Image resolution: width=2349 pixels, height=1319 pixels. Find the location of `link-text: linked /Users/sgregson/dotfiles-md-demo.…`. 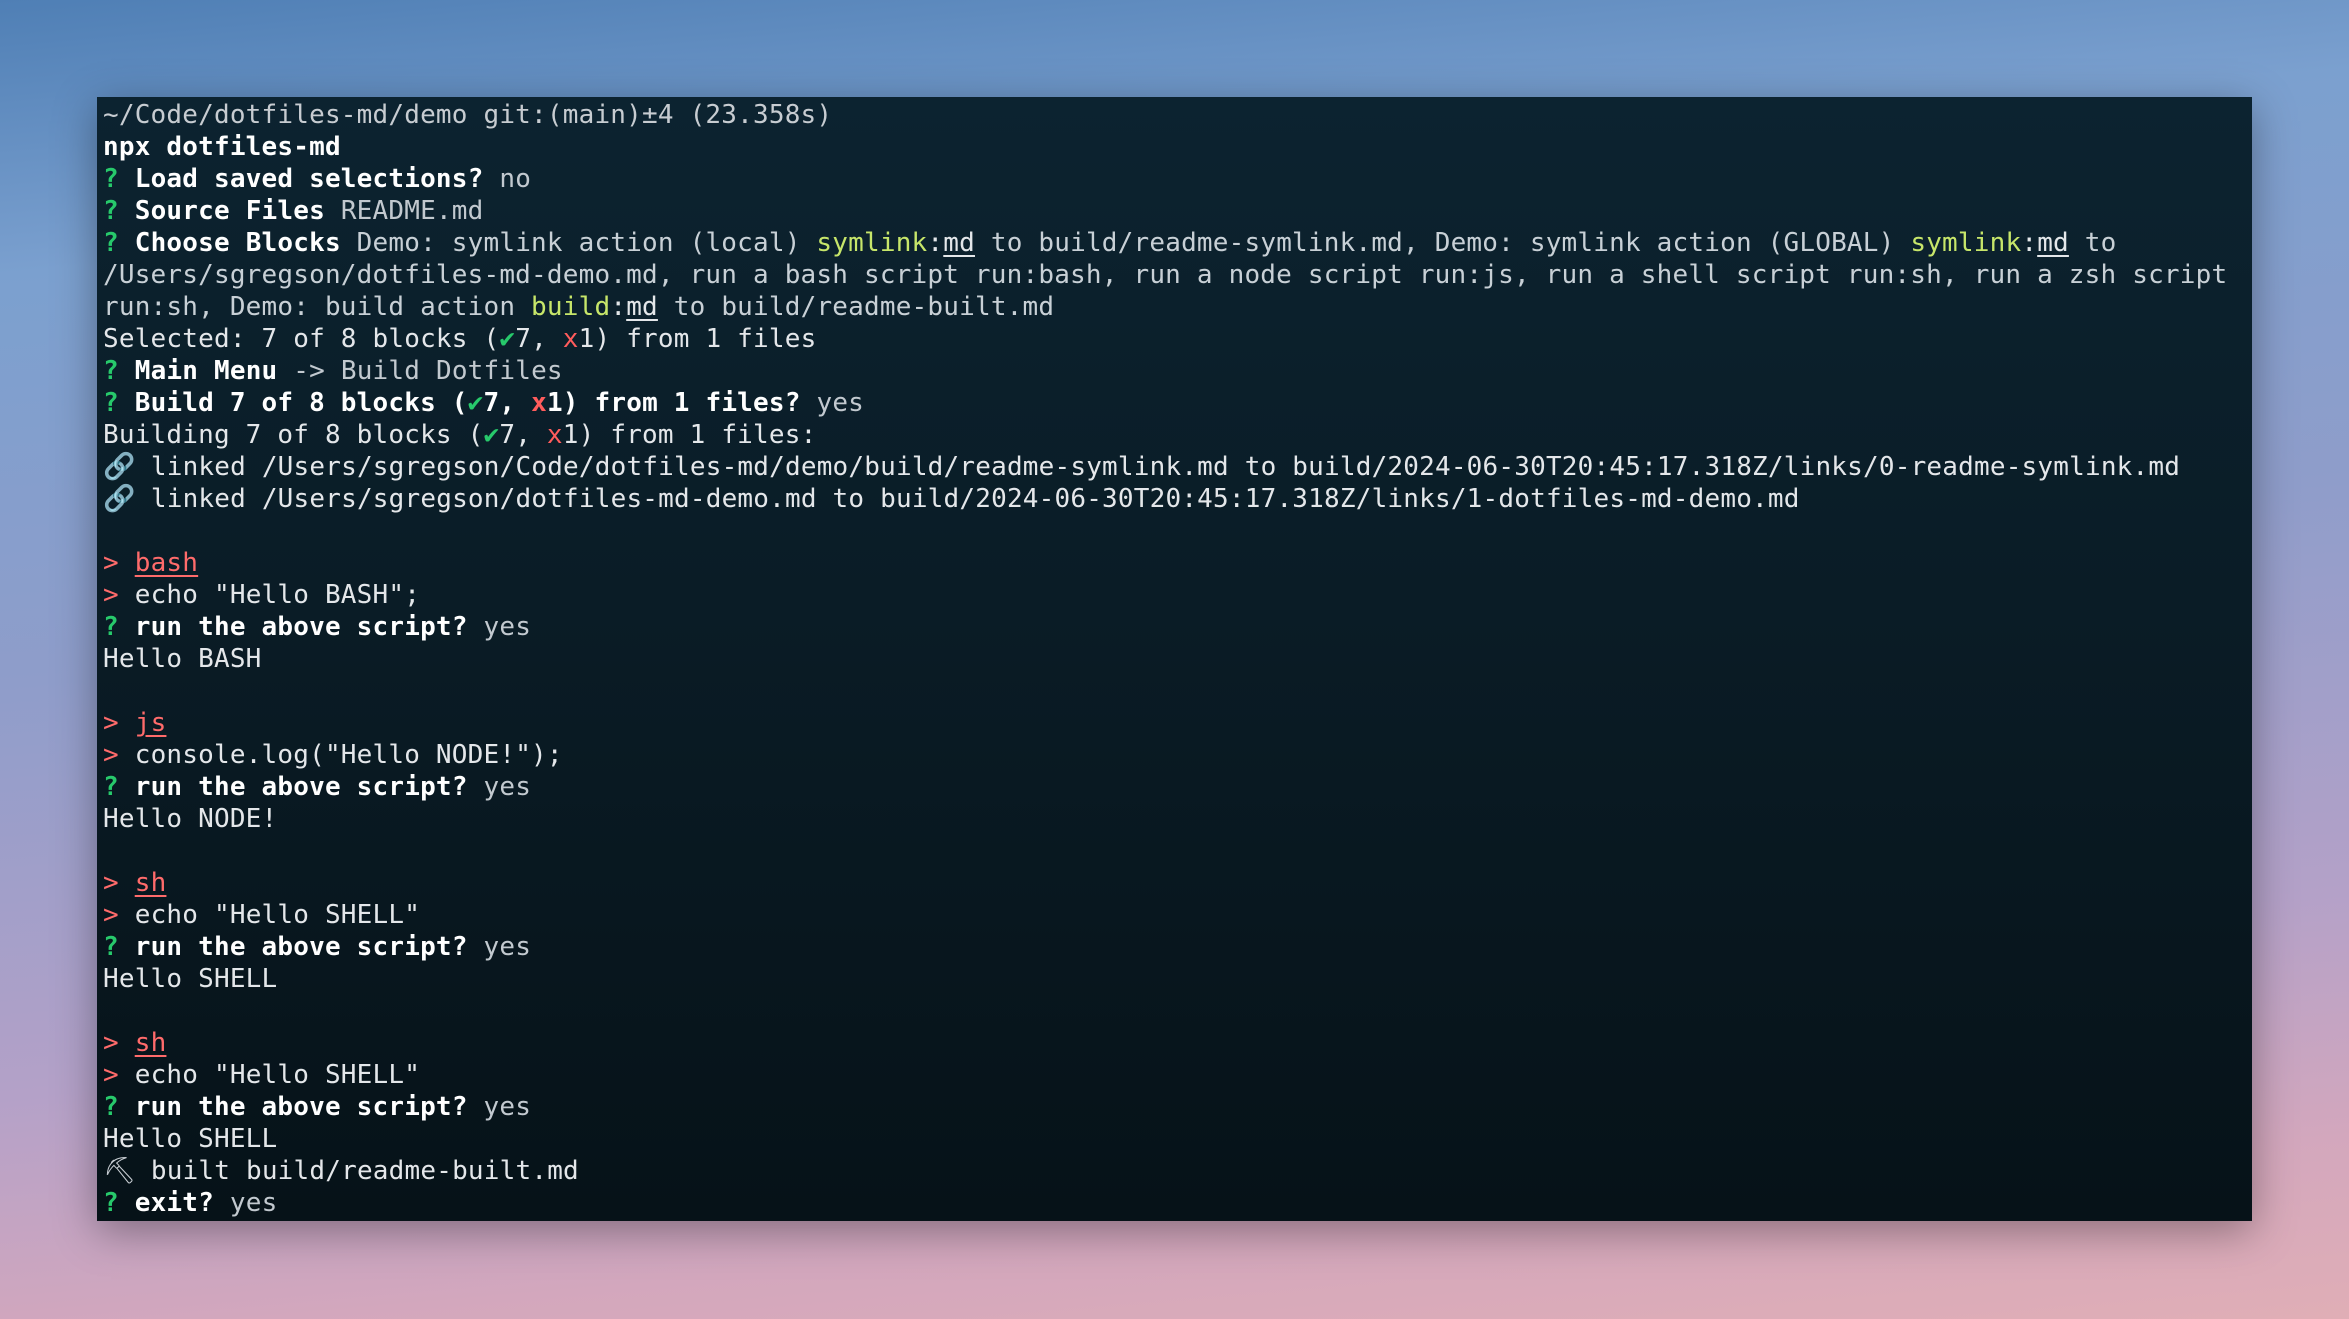

link-text: linked /Users/sgregson/dotfiles-md-demo.… is located at coordinates (975, 499).